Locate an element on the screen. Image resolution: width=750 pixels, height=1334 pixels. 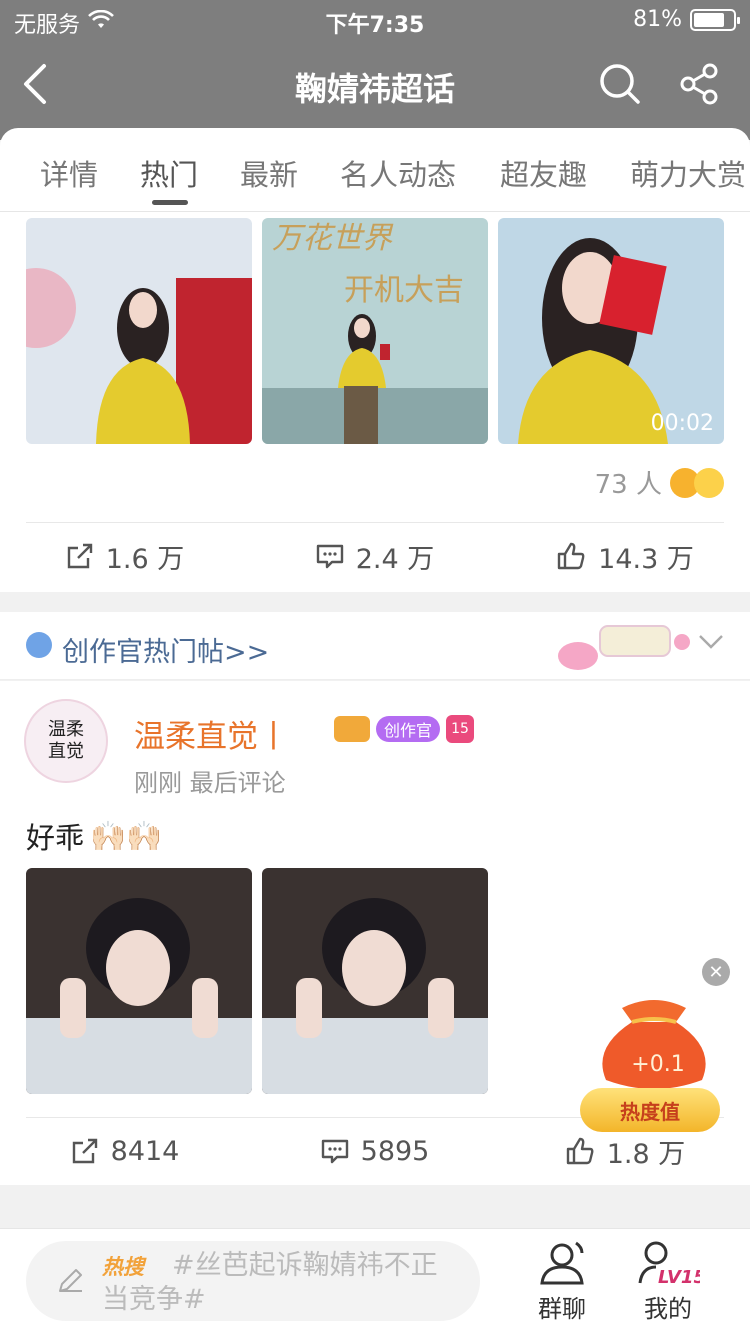
share-icon is located at coordinates (700, 84).